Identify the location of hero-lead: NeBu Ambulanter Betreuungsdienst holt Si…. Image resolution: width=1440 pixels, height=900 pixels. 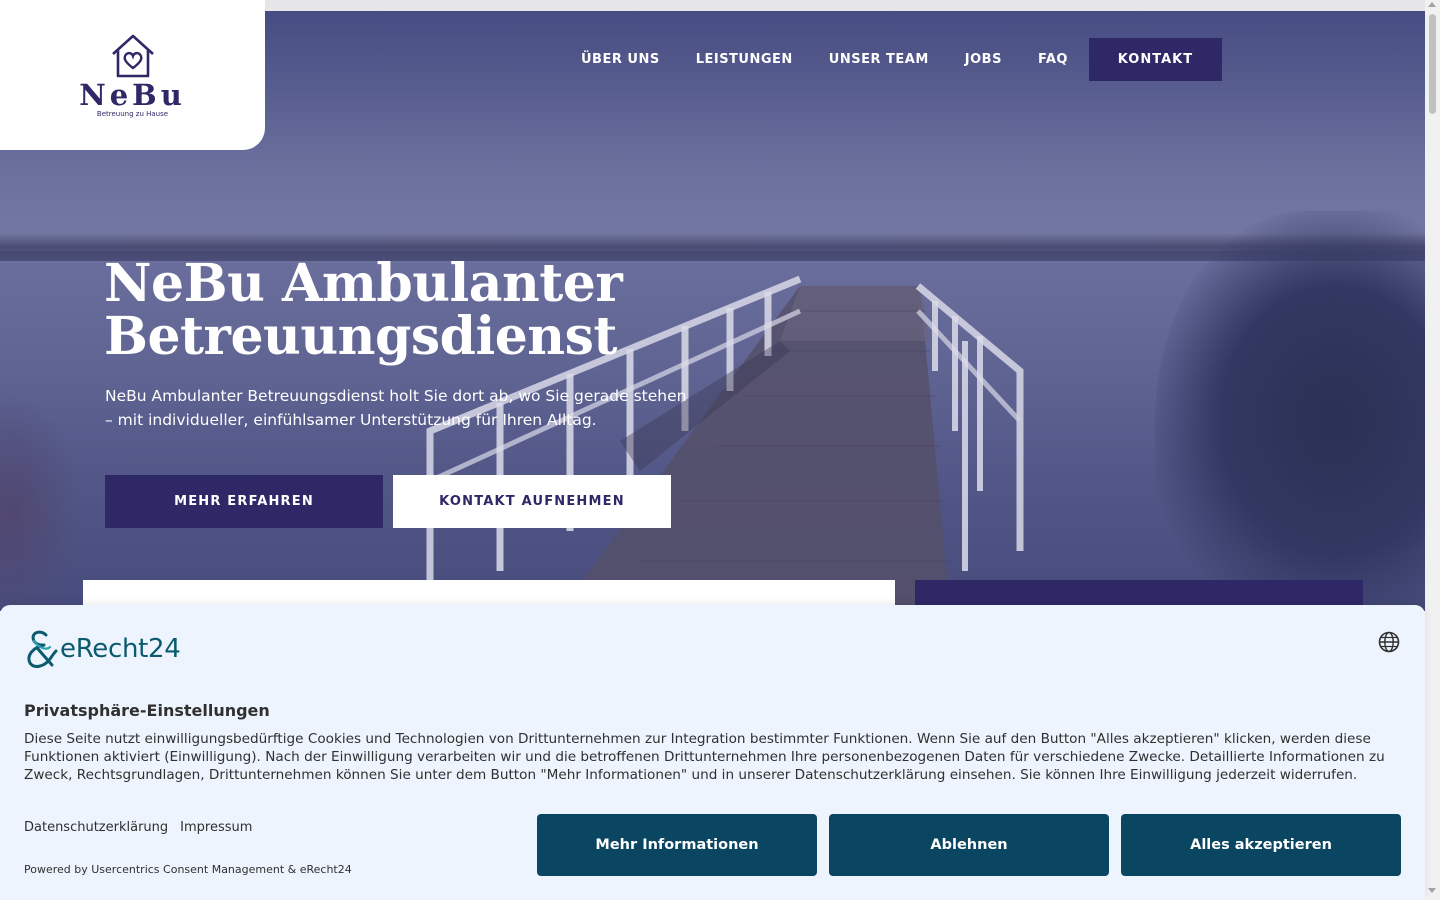
(396, 408).